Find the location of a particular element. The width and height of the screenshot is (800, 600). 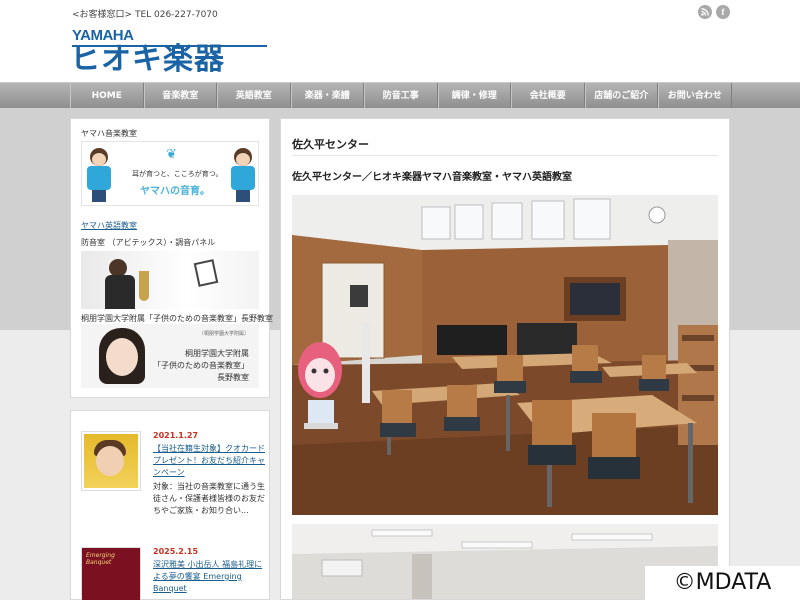

news-title-link: 深沢雅美 小出岳人 福島礼理による夢の饗宴 Emerging Banquet is located at coordinates (209, 577).